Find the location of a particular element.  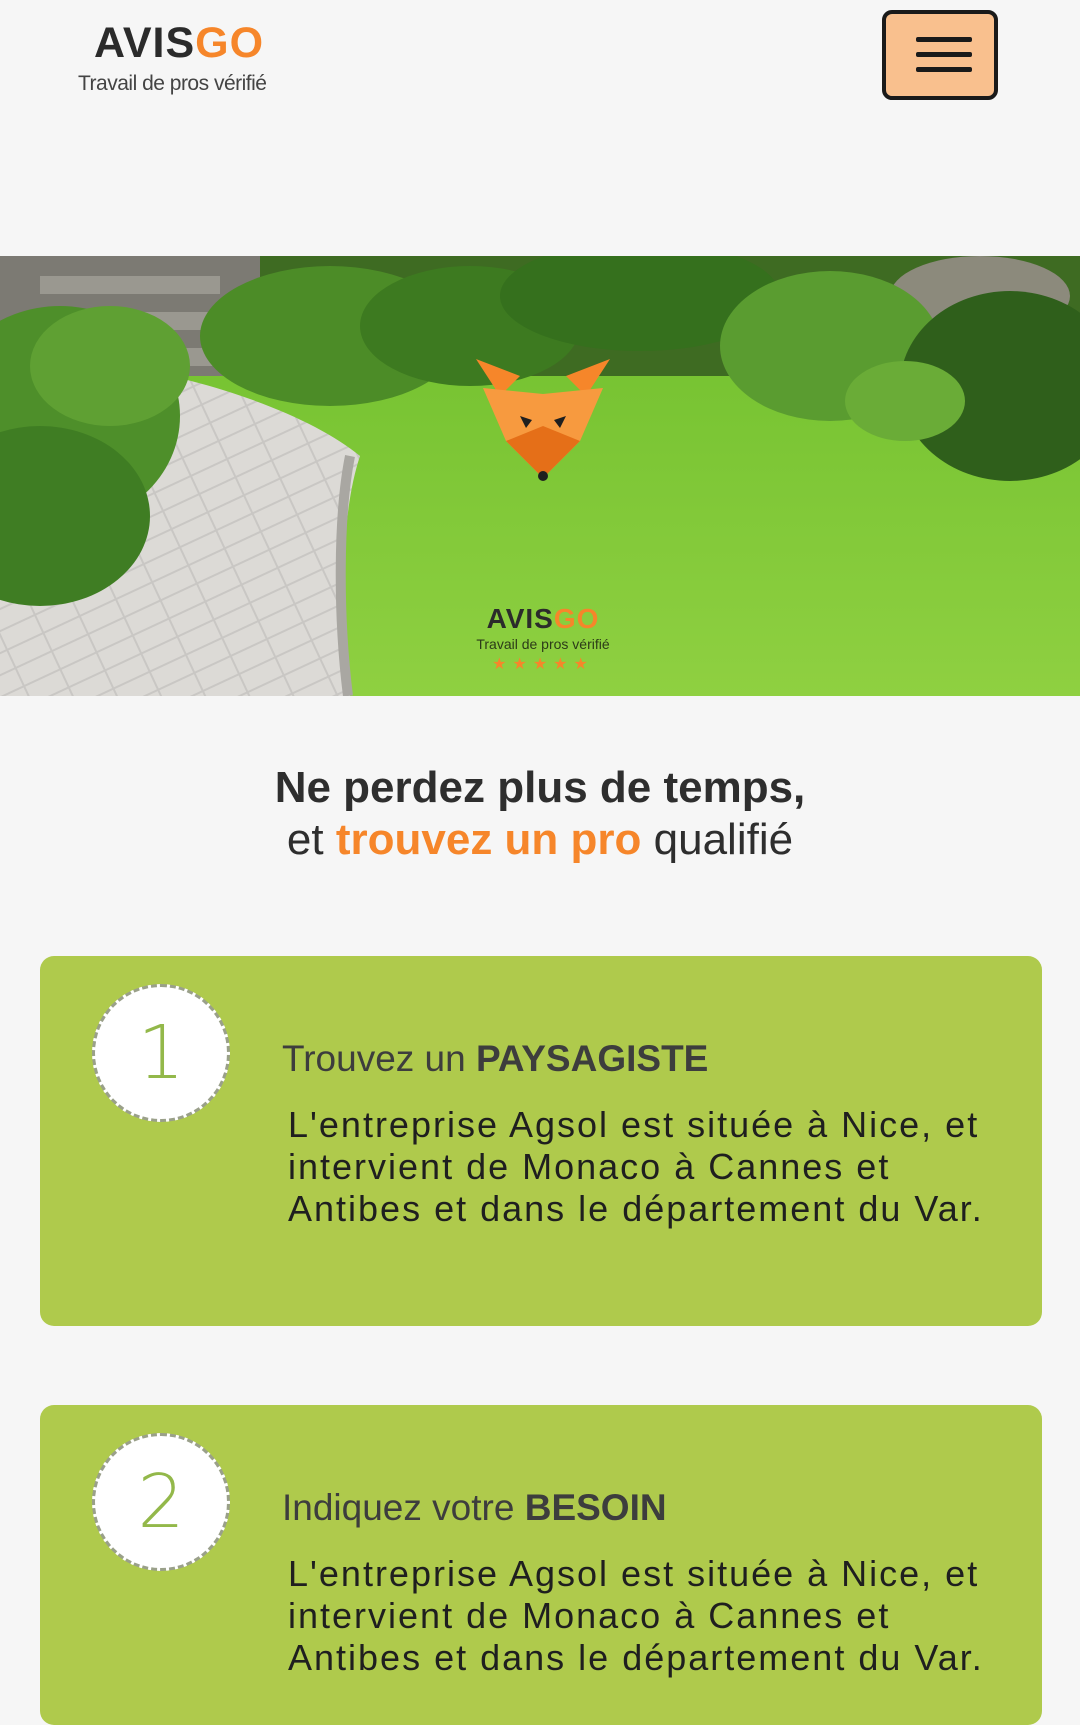

hero-logo-word-go: GO is located at coordinates (576, 618).